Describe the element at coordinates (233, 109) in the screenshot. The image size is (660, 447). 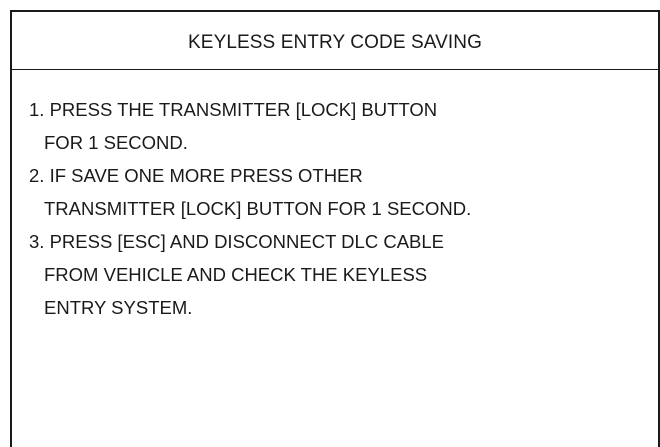
I see `step-1-line-1: 1. PRESS THE TRANSMITTER [LOCK] BUTTON` at that location.